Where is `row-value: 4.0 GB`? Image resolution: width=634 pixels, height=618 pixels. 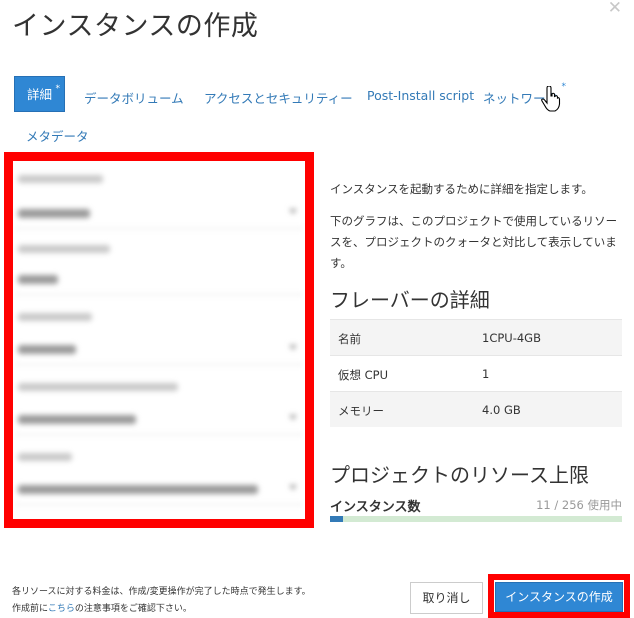 row-value: 4.0 GB is located at coordinates (501, 410).